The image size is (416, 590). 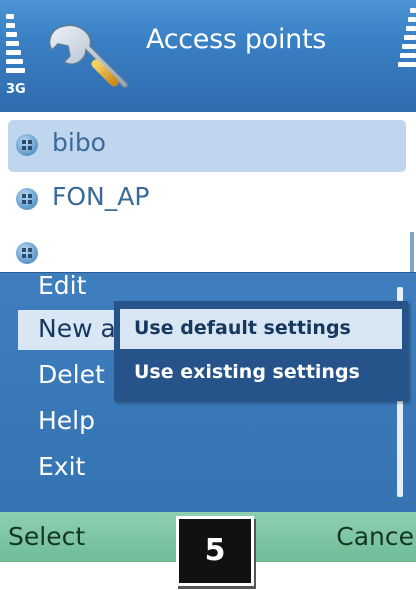 I want to click on signal-strength-icon, so click(x=17, y=45).